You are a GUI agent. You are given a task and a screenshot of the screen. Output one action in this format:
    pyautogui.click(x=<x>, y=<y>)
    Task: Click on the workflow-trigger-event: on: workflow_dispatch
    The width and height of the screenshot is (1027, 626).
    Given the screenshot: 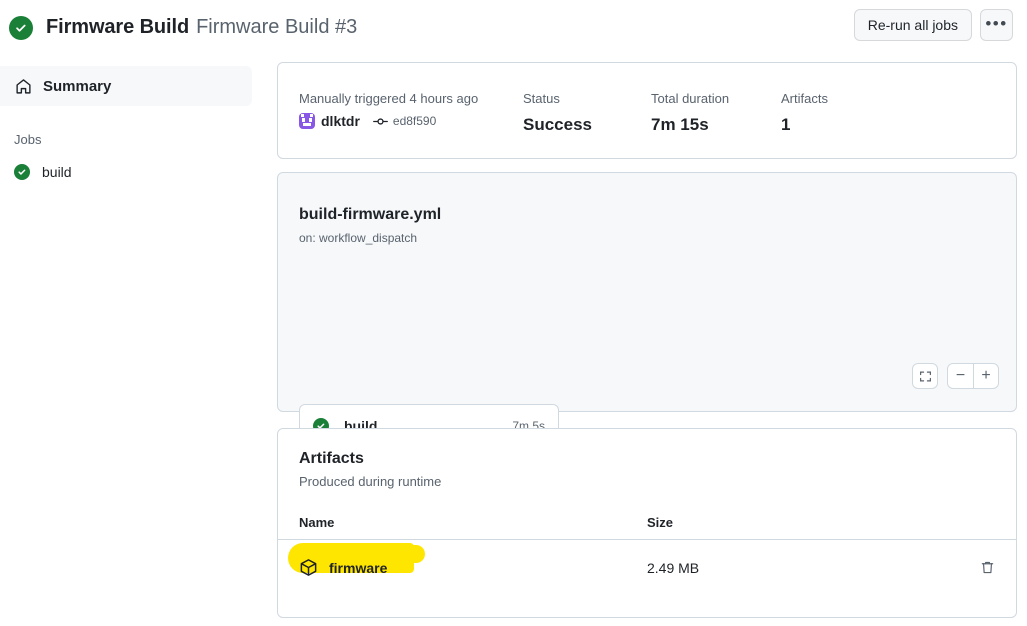 What is the action you would take?
    pyautogui.click(x=358, y=238)
    